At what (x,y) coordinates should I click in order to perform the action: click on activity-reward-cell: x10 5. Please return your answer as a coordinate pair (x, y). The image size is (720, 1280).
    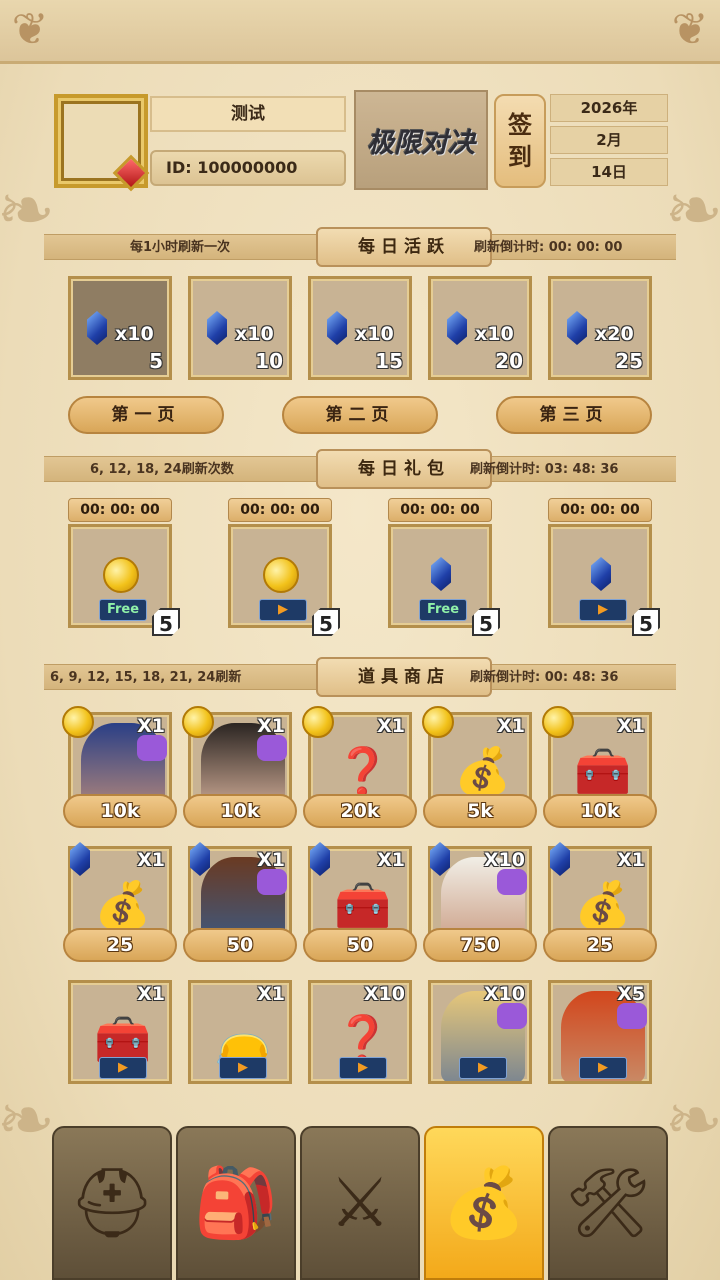
    Looking at the image, I should click on (120, 328).